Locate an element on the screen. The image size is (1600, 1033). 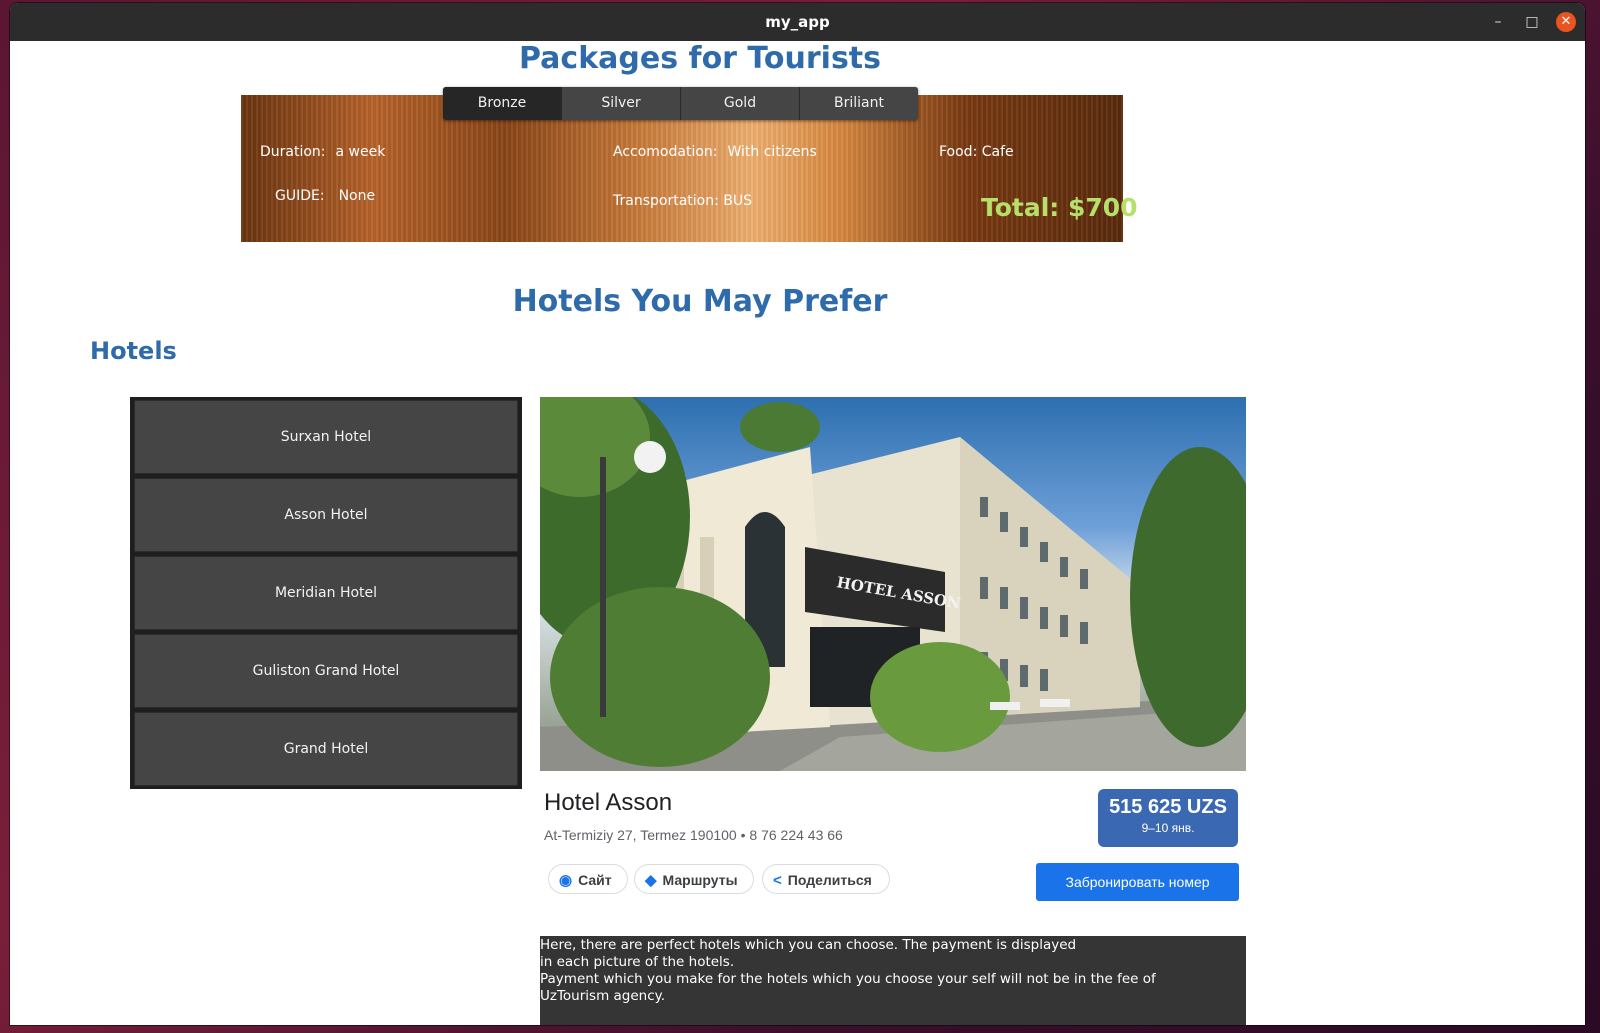
tab-bronze: Bronze is located at coordinates (502, 103).